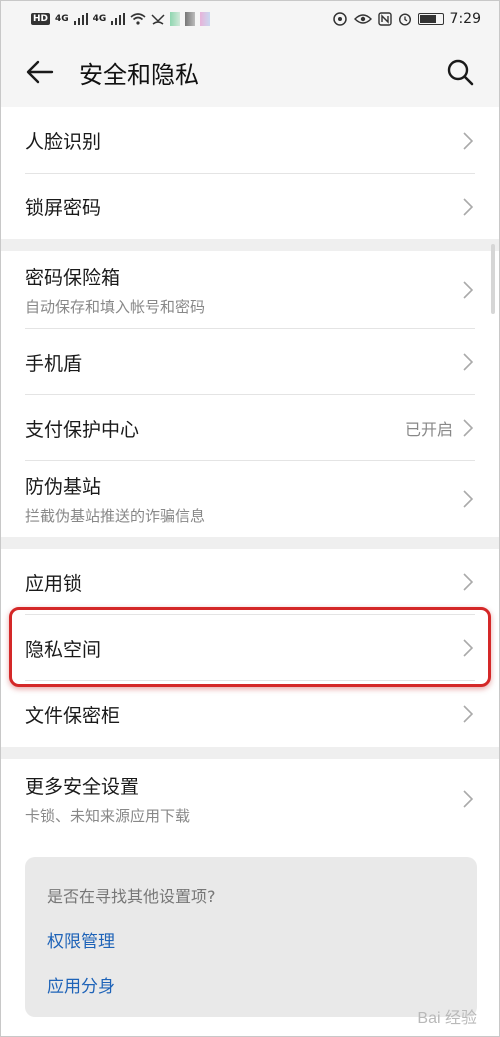  I want to click on hd-indicator: HD, so click(41, 19).